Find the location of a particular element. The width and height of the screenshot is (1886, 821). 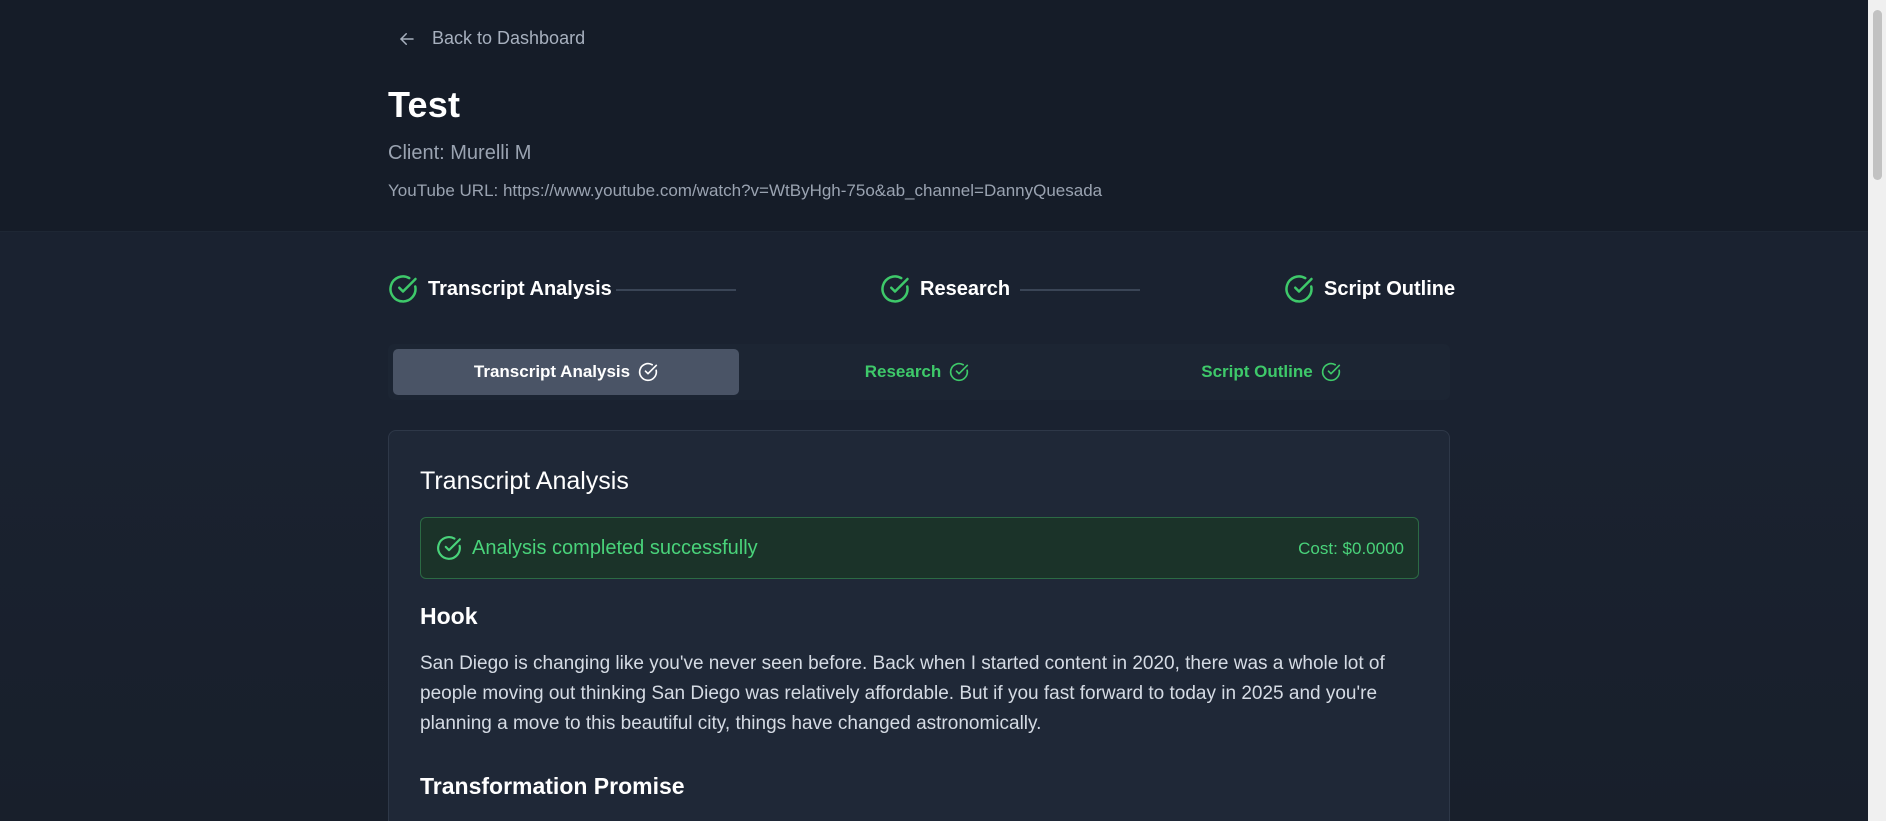

section-heading-hook: Hook is located at coordinates (449, 616).